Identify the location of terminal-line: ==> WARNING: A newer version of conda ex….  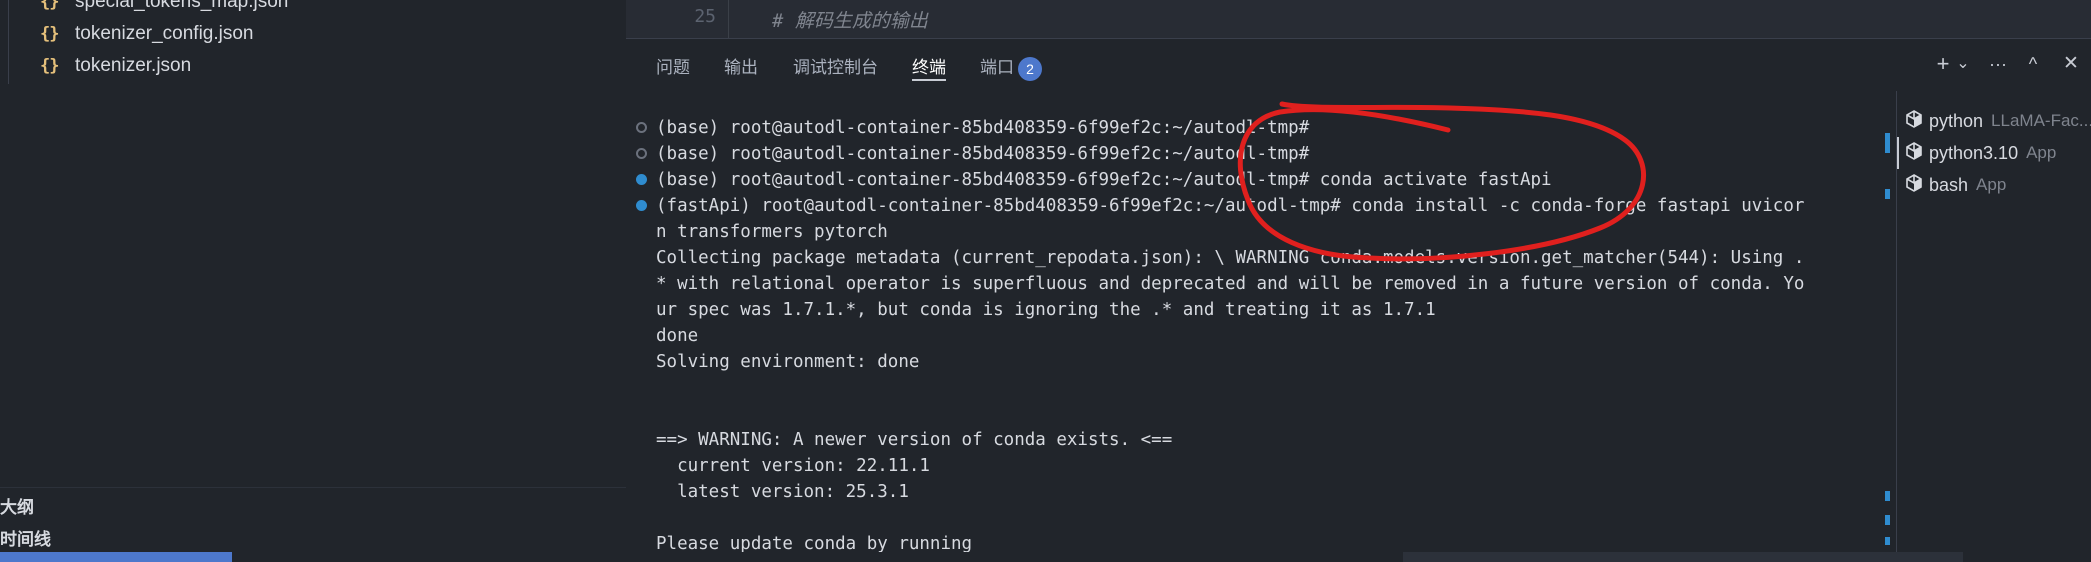
(914, 440).